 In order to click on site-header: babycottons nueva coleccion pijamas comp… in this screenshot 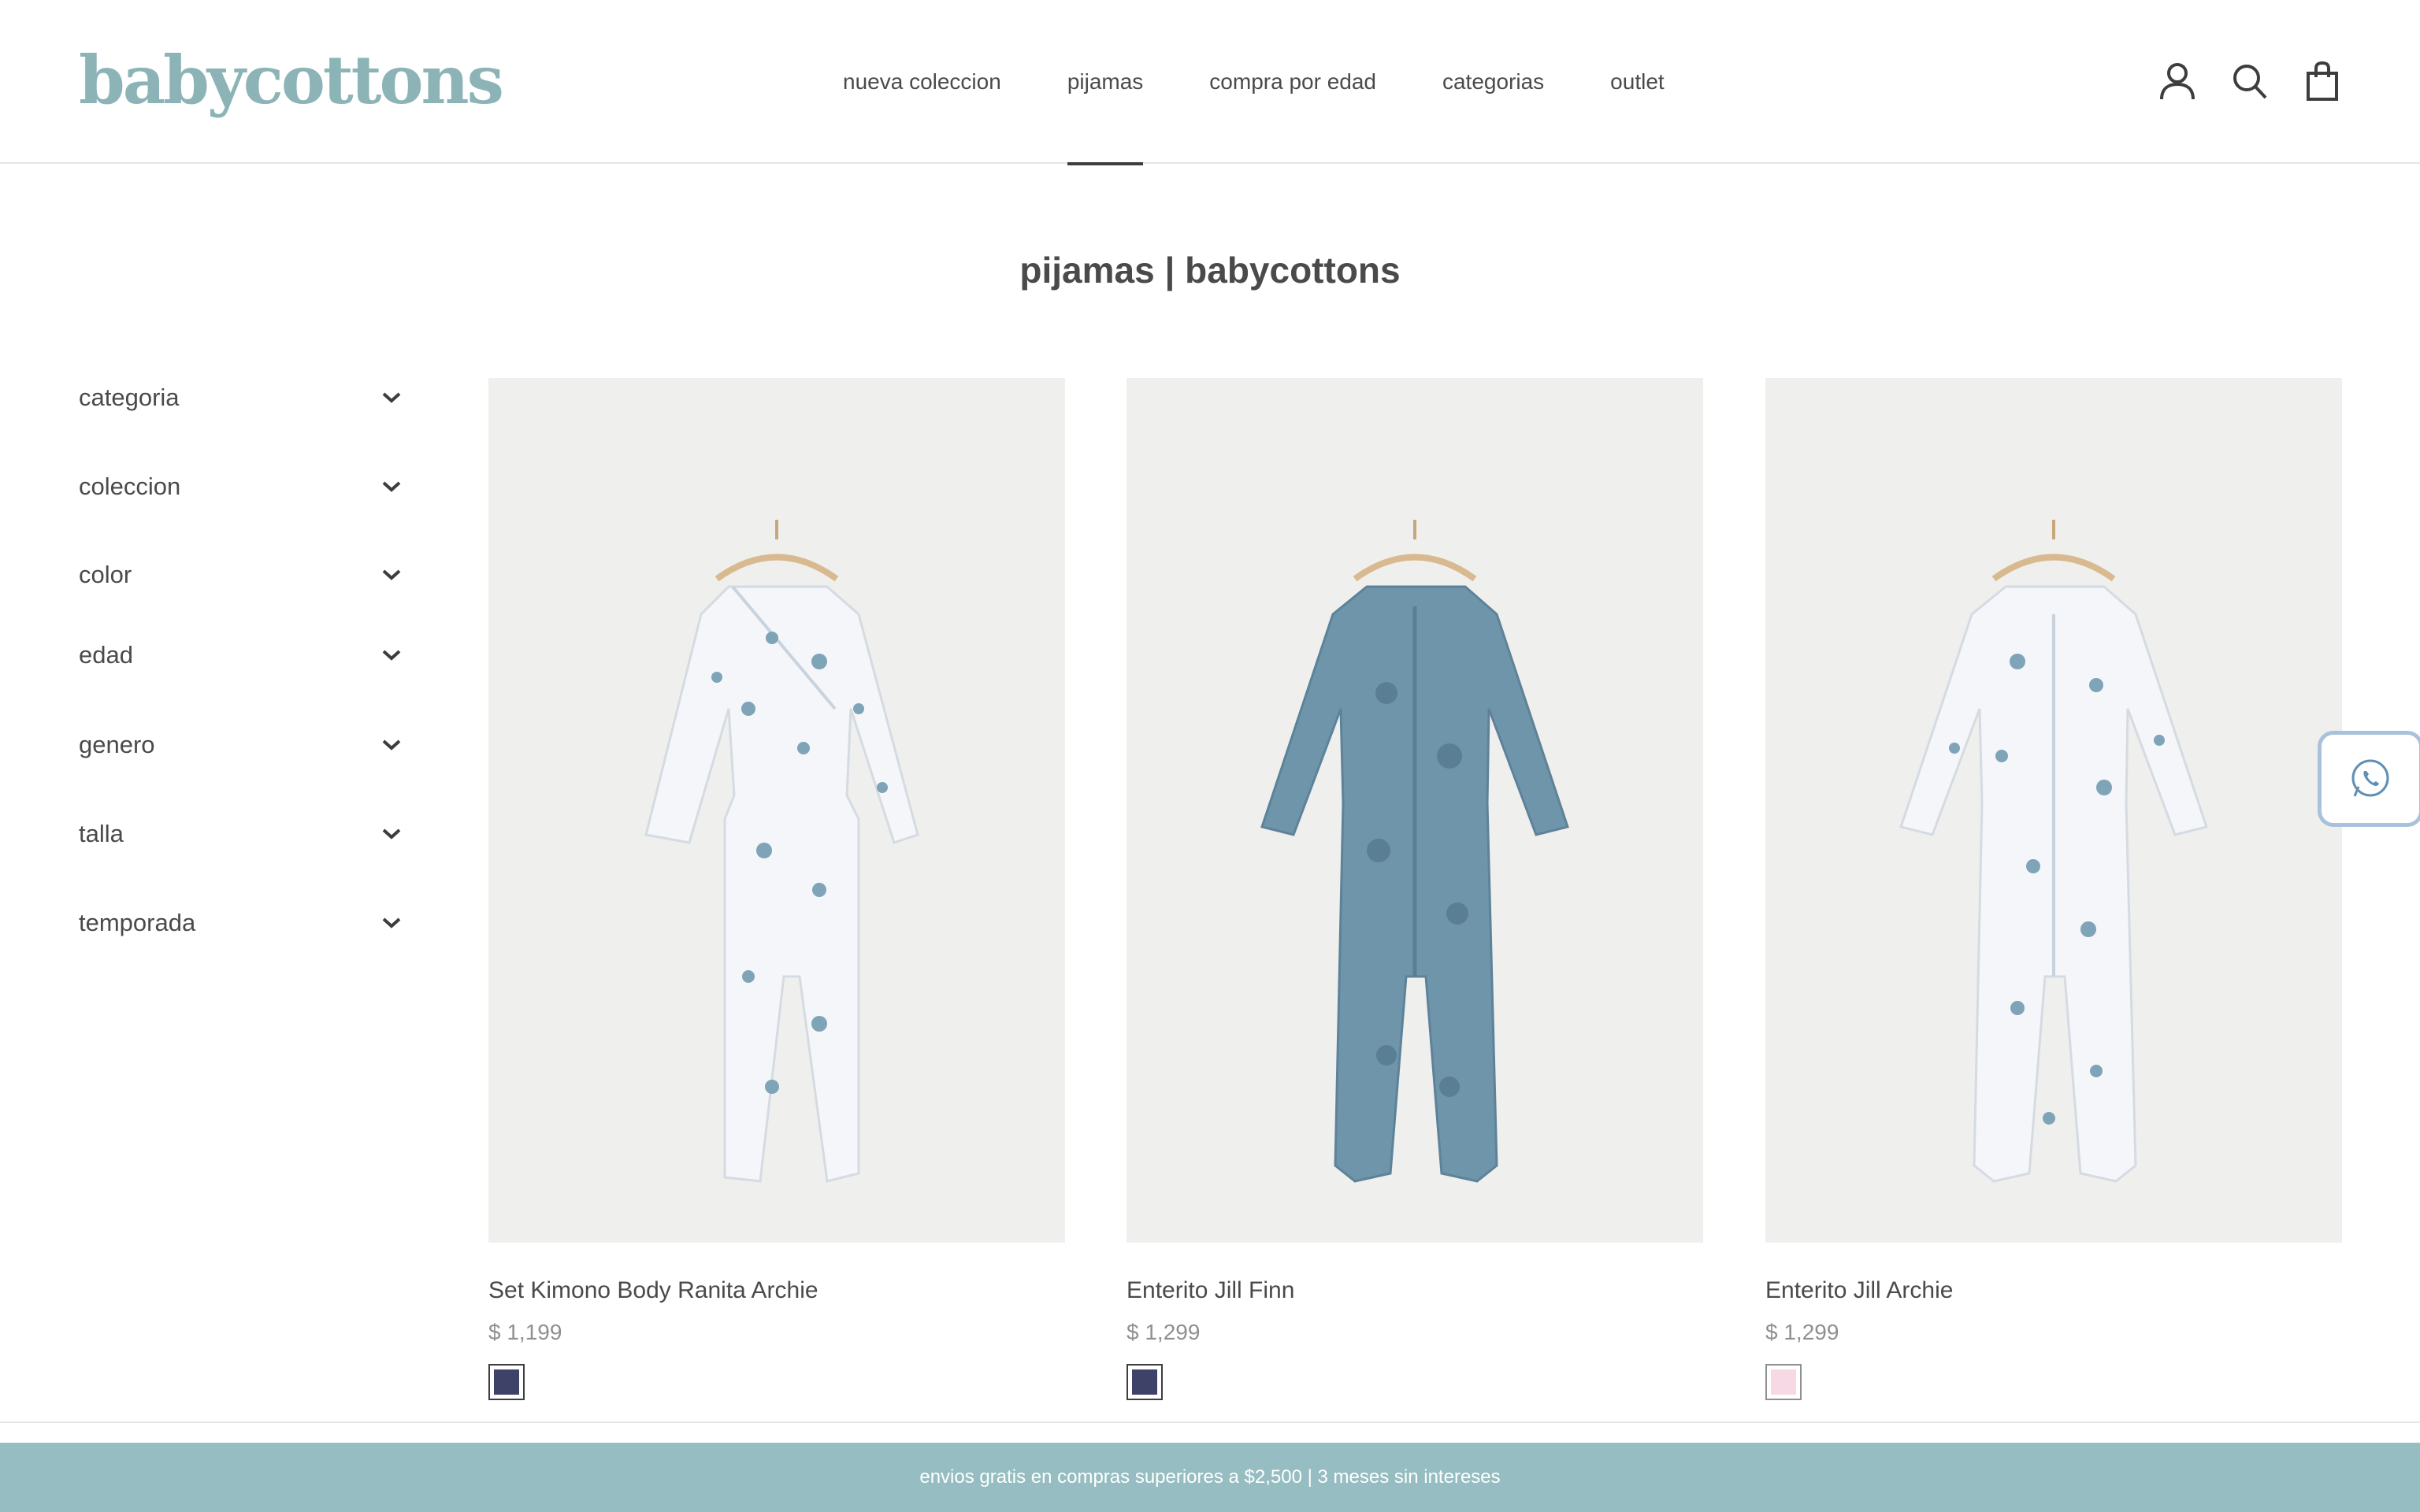, I will do `click(1210, 82)`.